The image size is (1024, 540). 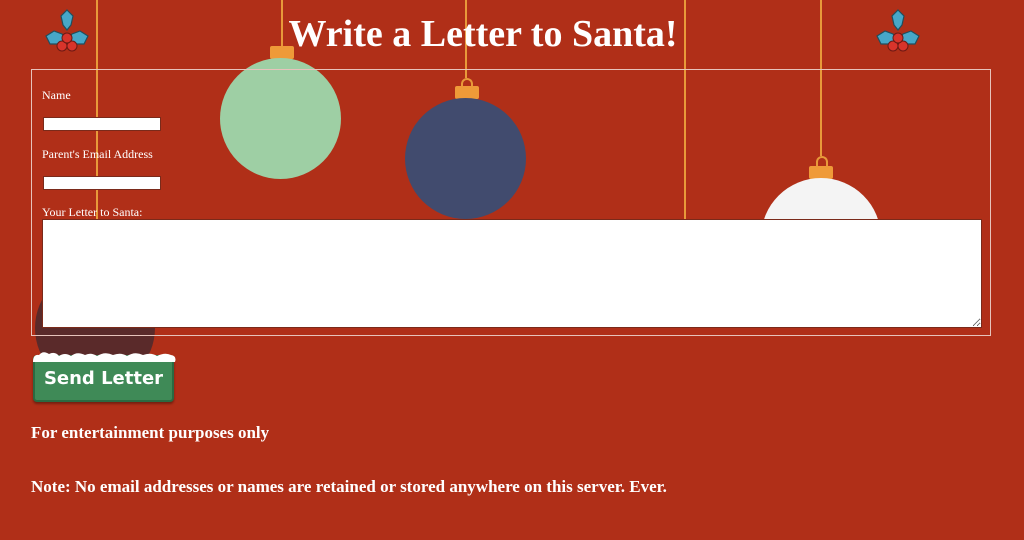 I want to click on email-label: Parent's Email Address, so click(x=97, y=154).